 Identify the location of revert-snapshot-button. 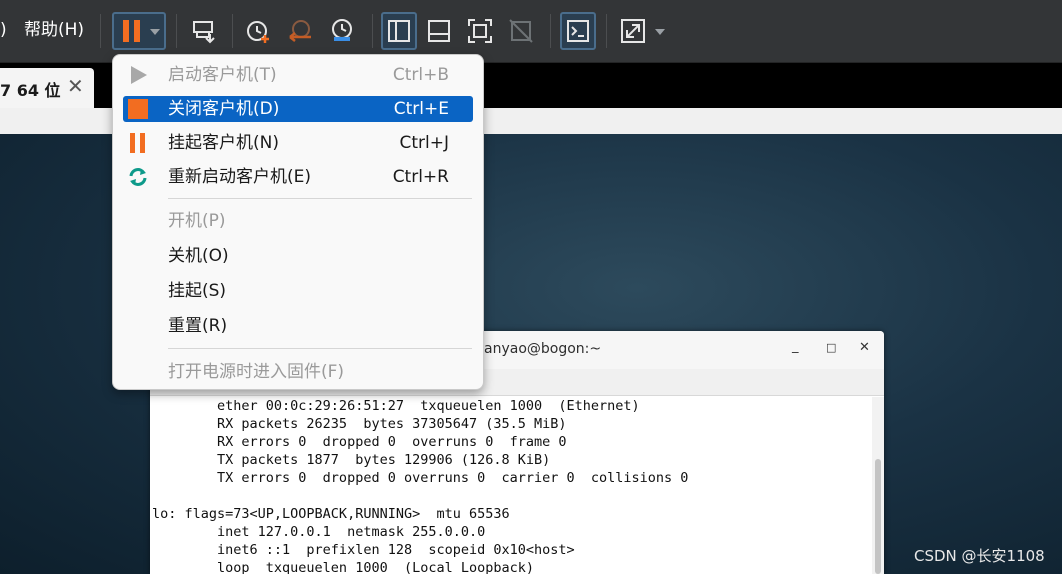
(301, 31).